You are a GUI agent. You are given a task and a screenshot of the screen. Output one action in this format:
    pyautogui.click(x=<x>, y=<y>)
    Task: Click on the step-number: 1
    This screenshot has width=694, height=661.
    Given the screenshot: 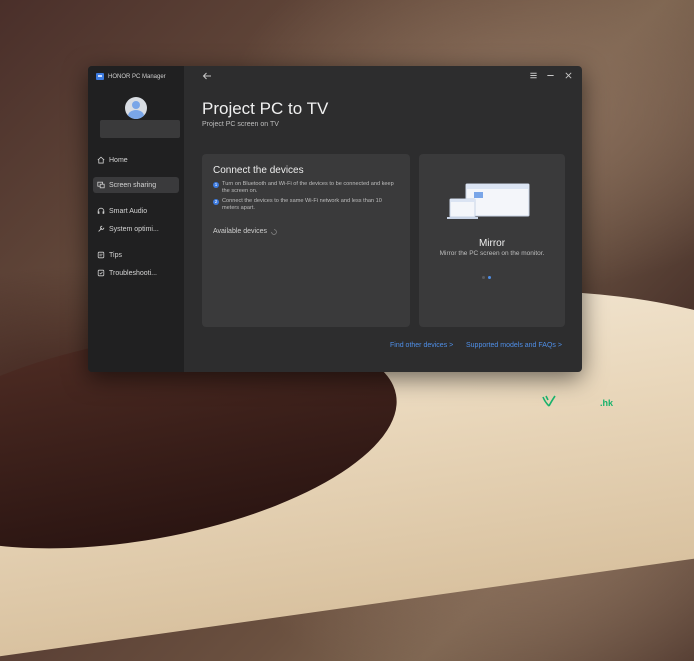 What is the action you would take?
    pyautogui.click(x=216, y=184)
    